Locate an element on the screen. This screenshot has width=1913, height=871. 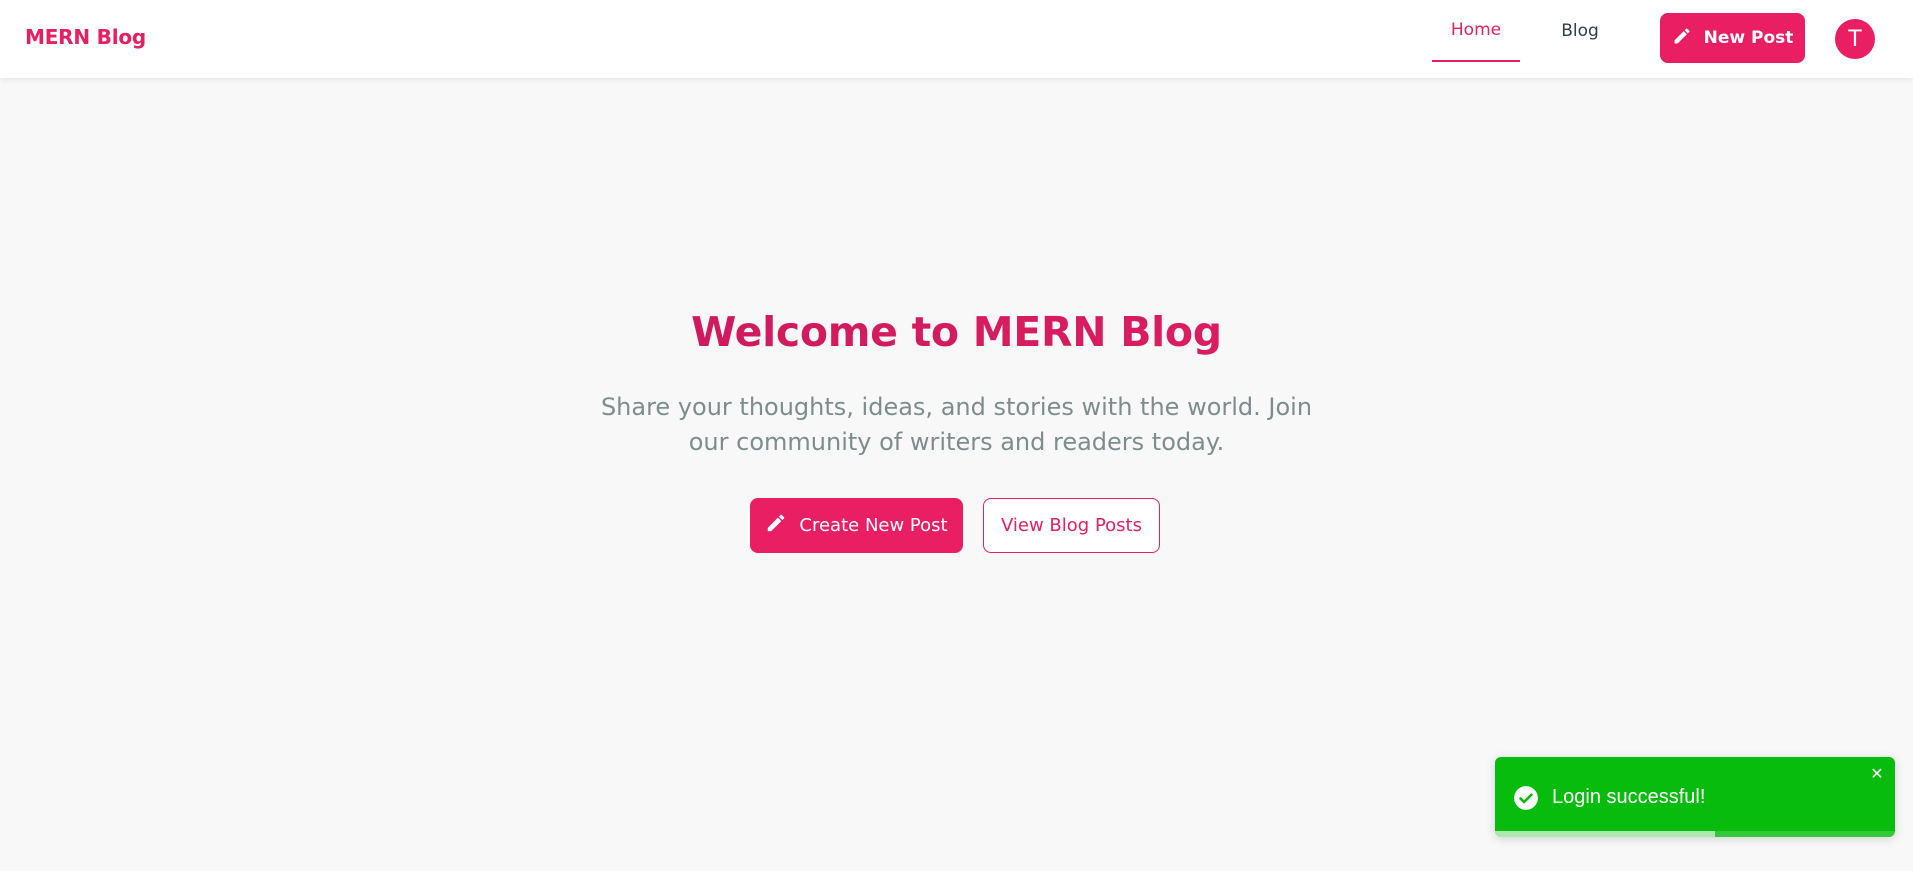
brand-logo-link: MERN Blog is located at coordinates (85, 37).